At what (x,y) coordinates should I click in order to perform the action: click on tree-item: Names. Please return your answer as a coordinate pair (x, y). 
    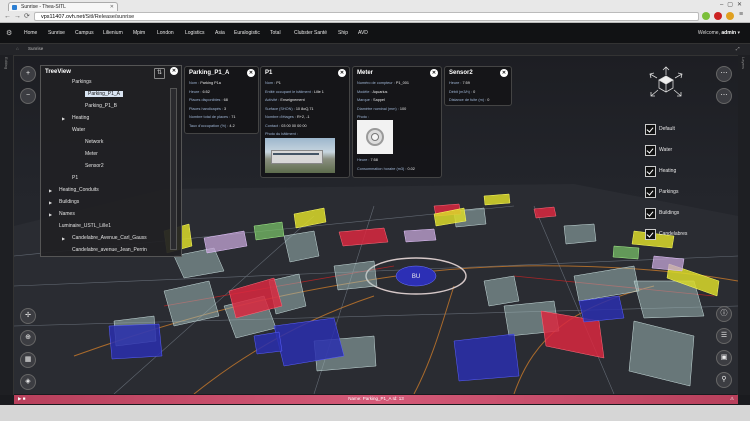
    Looking at the image, I should click on (67, 214).